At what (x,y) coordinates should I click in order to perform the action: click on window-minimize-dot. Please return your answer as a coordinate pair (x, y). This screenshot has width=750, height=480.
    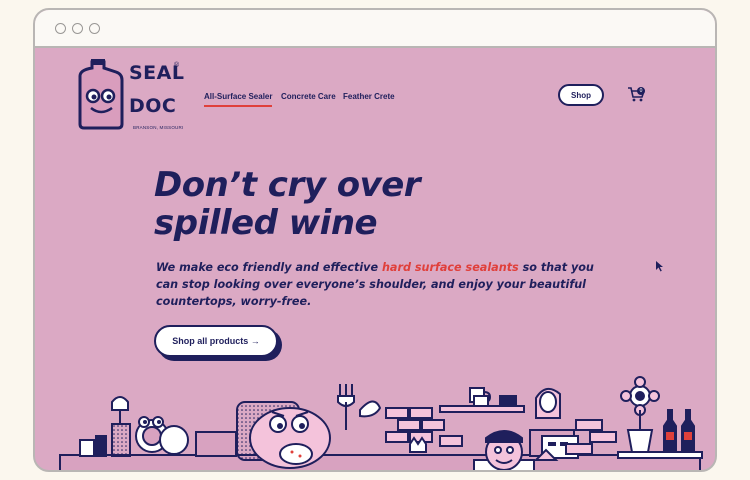
    Looking at the image, I should click on (77, 28).